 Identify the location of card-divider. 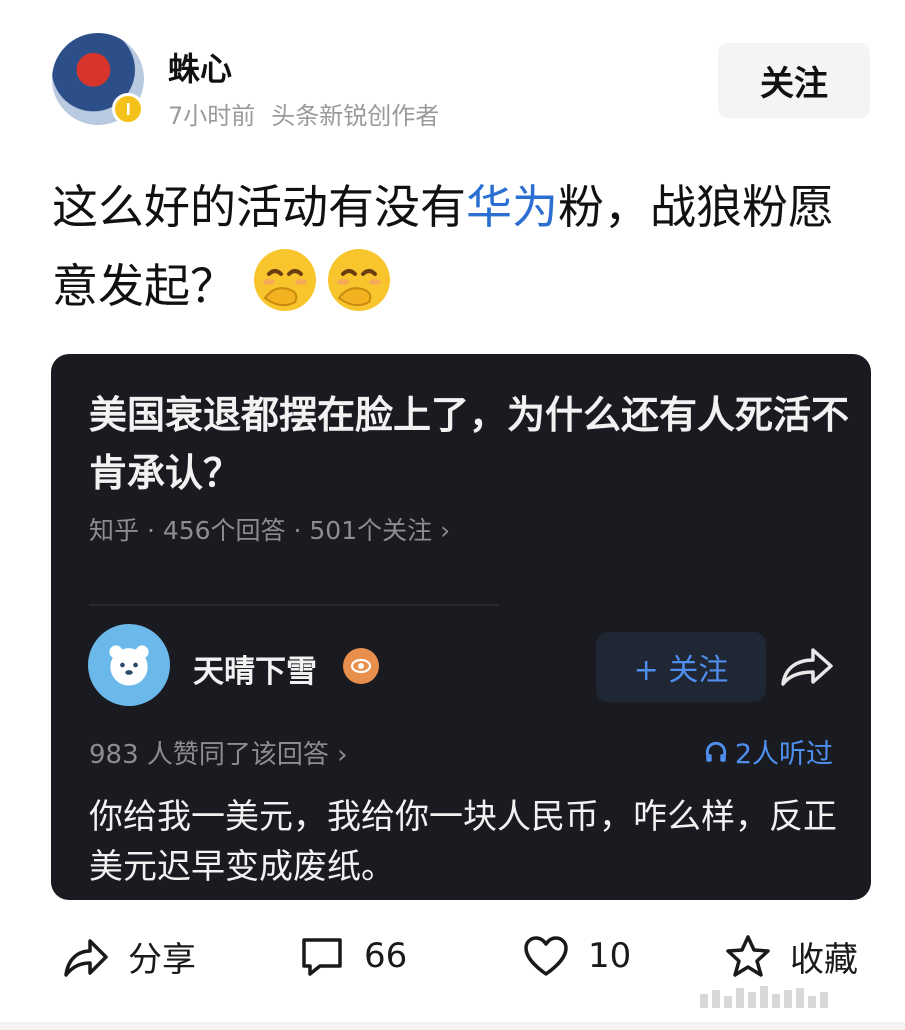
(294, 605).